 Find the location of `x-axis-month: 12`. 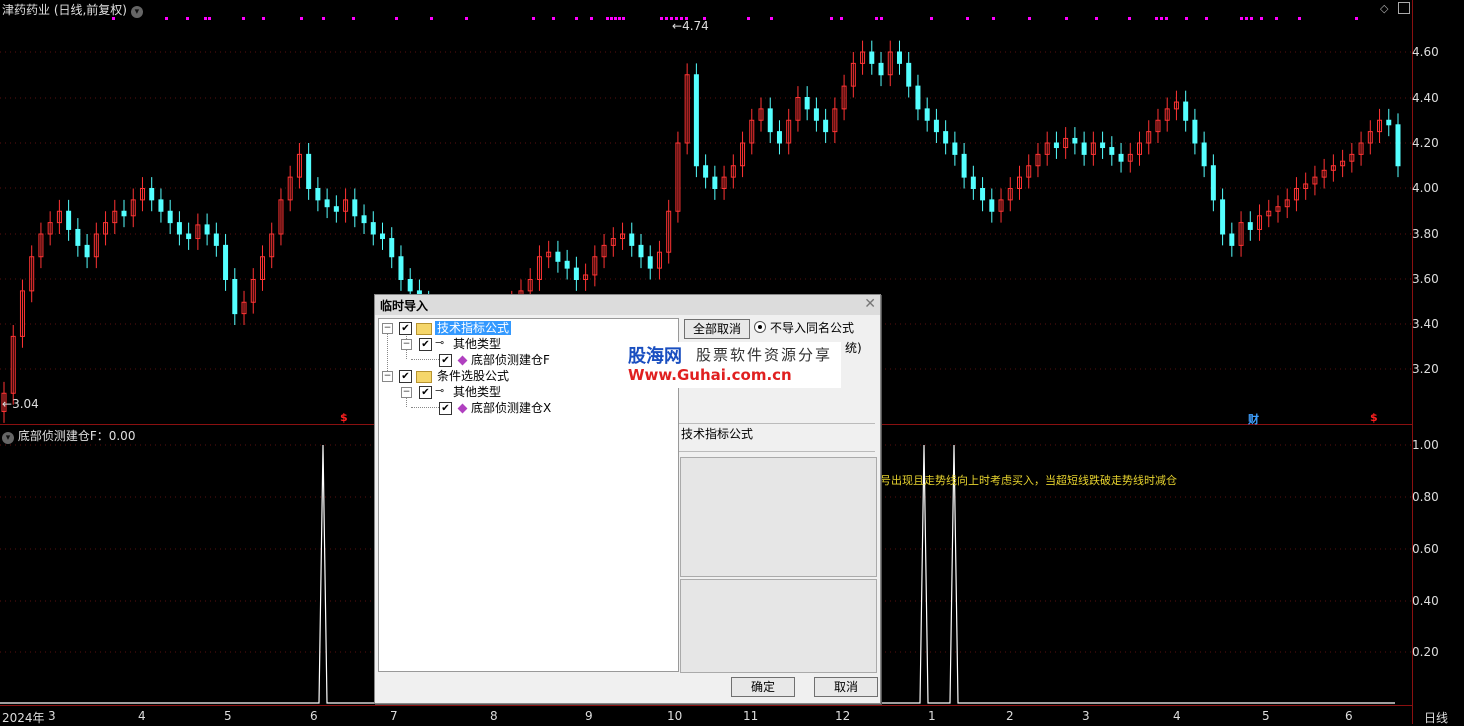

x-axis-month: 12 is located at coordinates (843, 716).